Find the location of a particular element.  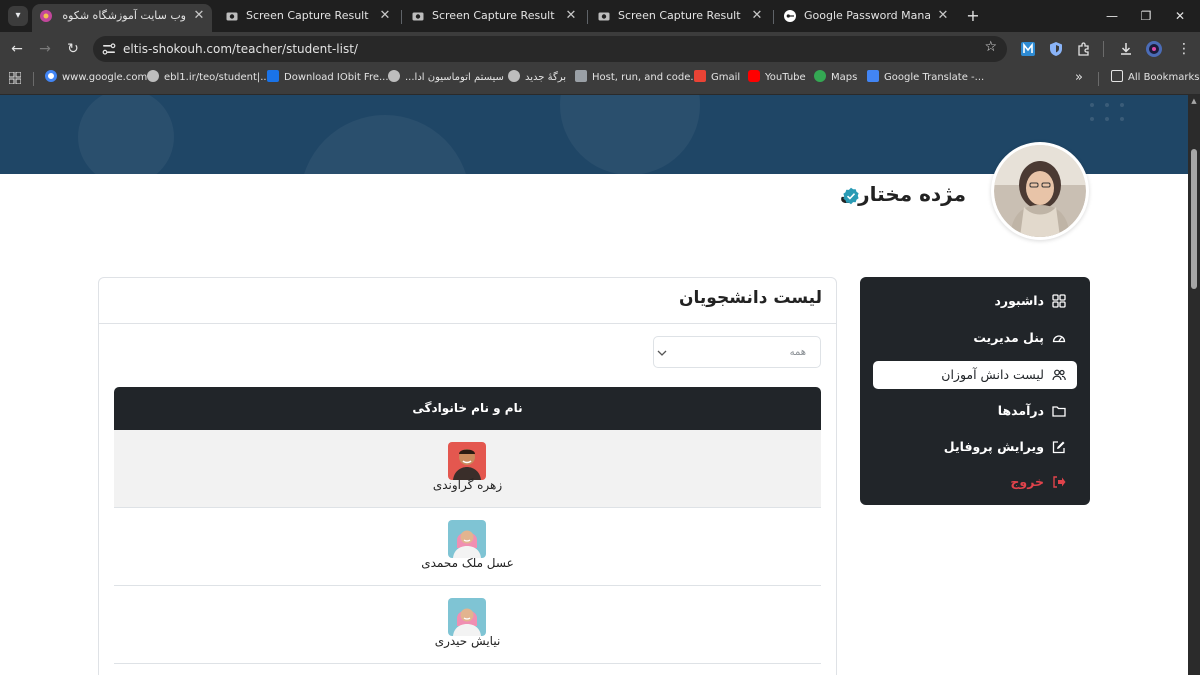

bookmark-gmail: Gmail is located at coordinates (717, 78).